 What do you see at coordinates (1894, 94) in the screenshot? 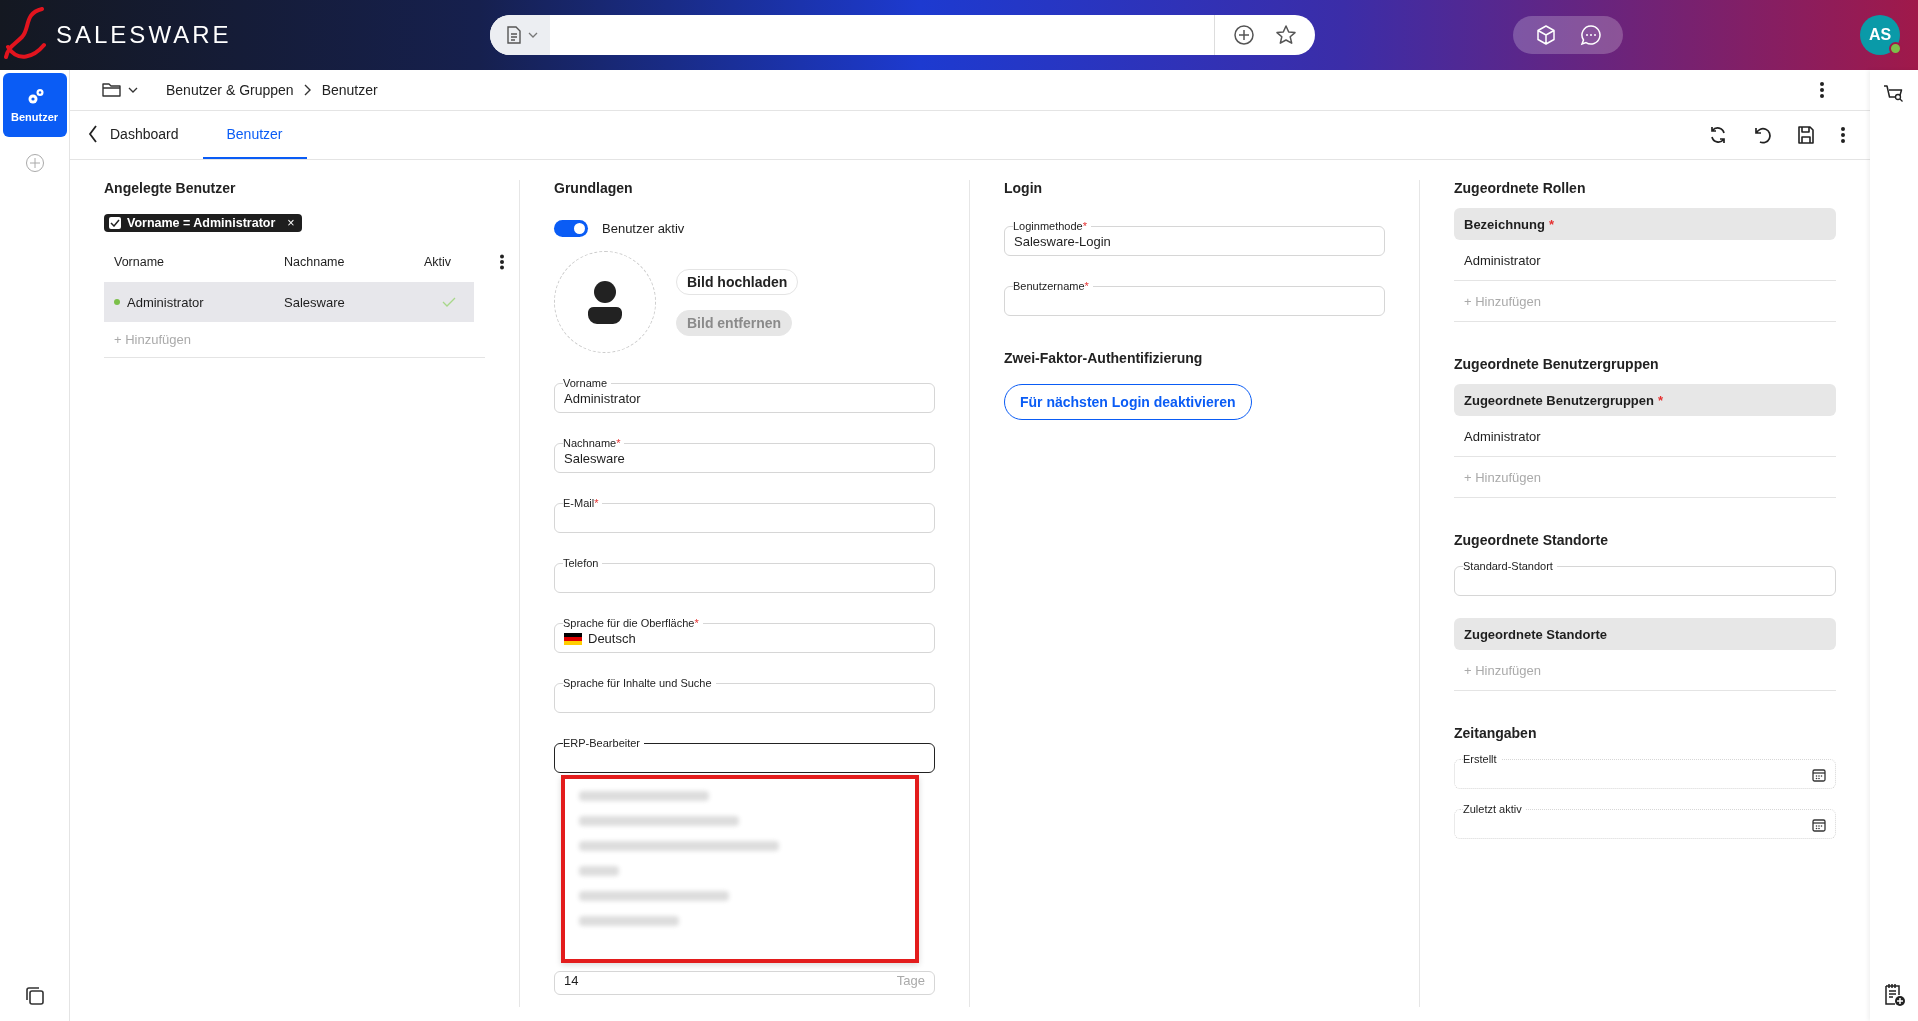
I see `cart-search-icon` at bounding box center [1894, 94].